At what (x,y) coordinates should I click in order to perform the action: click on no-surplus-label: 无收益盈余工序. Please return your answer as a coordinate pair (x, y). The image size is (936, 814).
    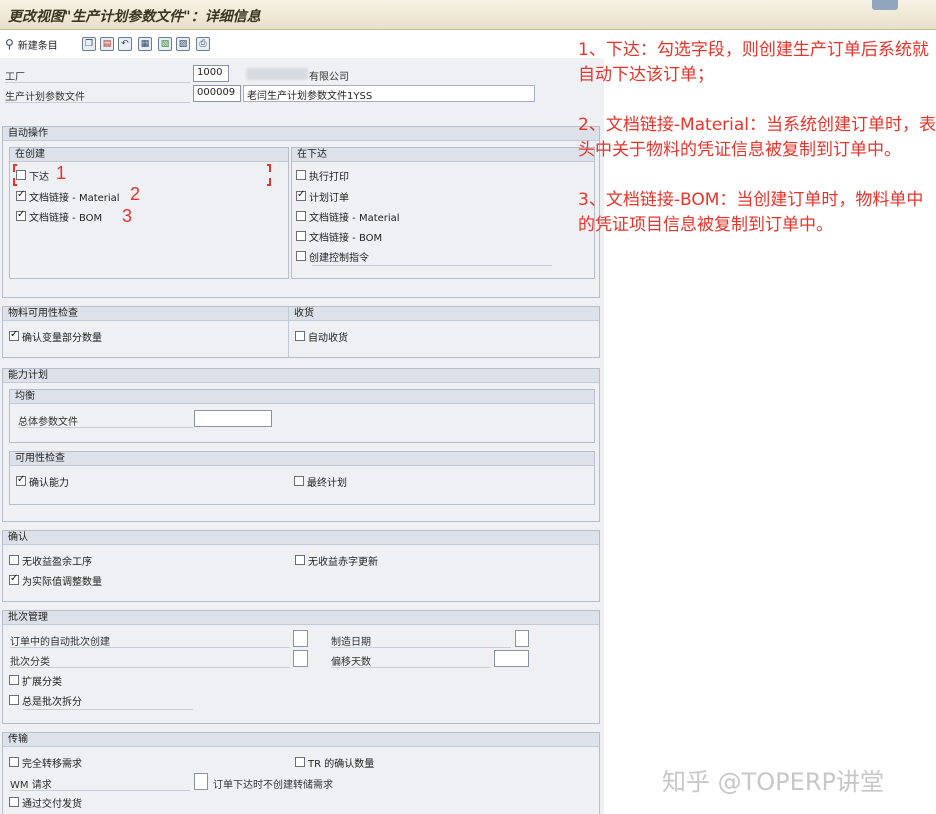
    Looking at the image, I should click on (57, 562).